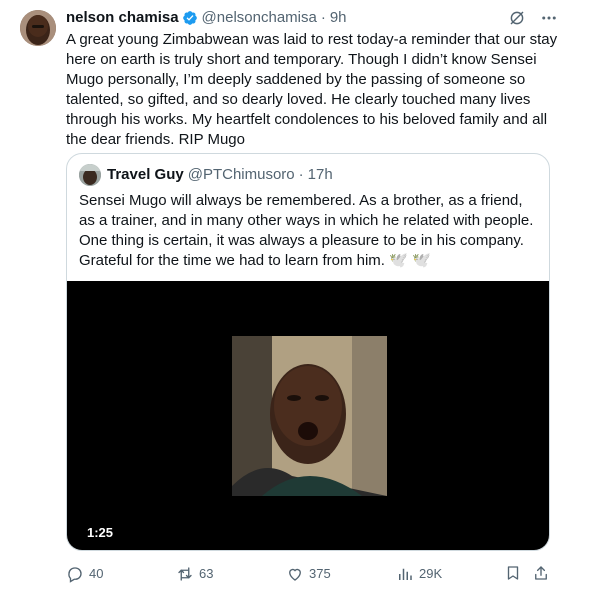 This screenshot has width=592, height=592. I want to click on views-icon, so click(405, 574).